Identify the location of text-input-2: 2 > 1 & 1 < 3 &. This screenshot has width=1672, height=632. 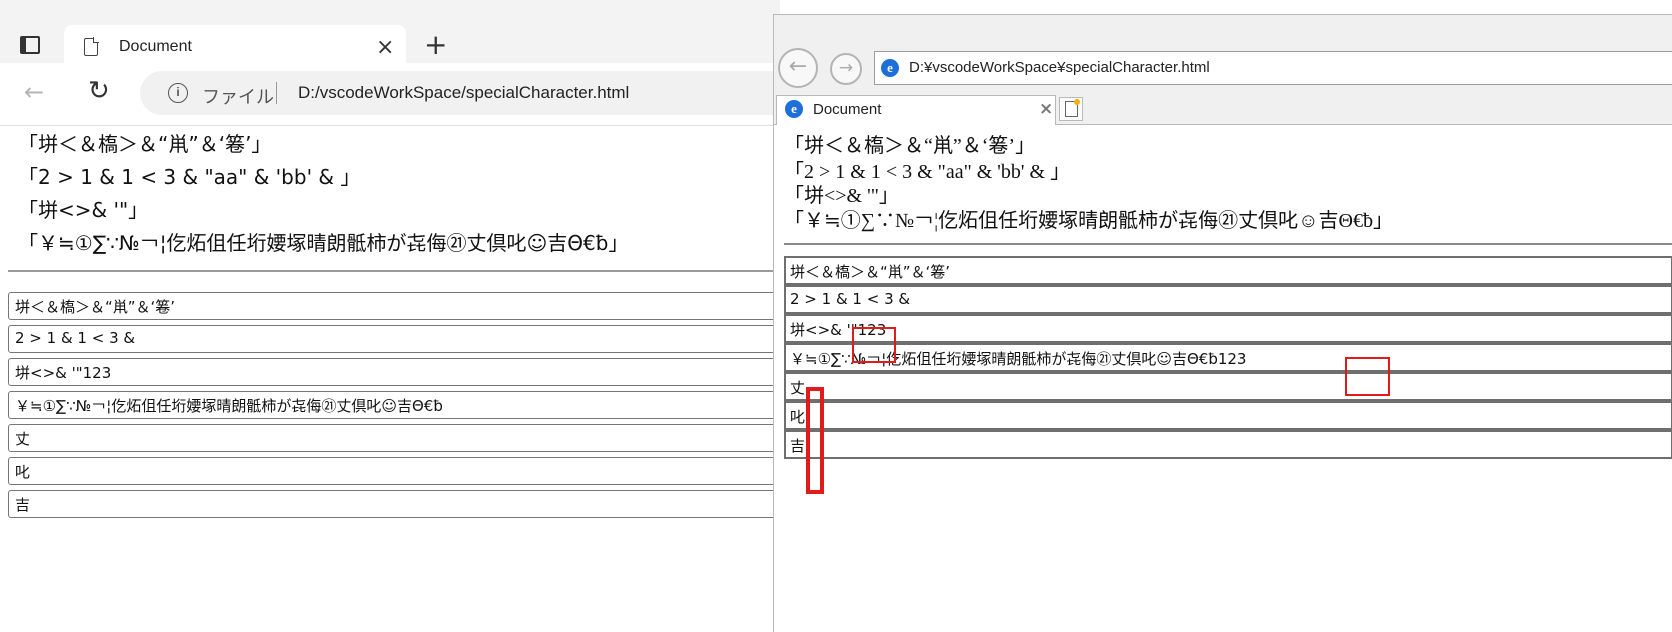
(398, 339).